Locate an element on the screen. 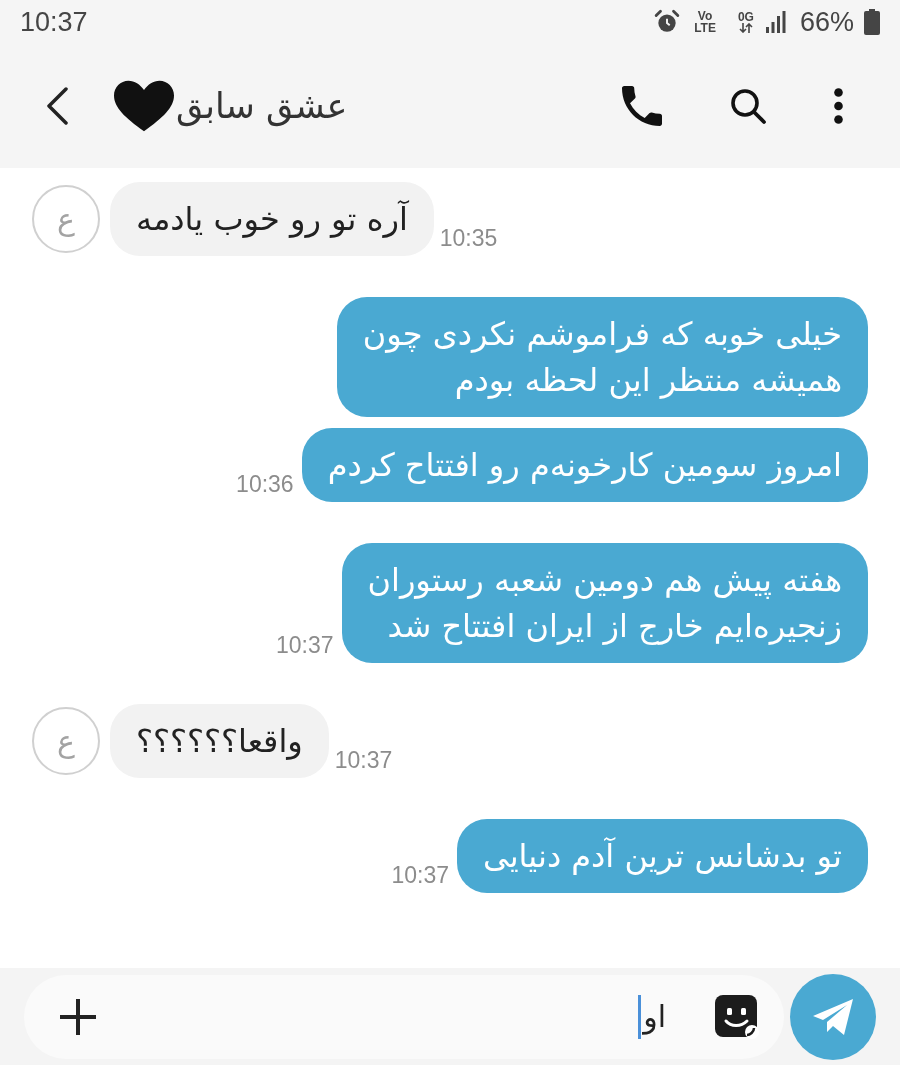 The image size is (900, 1065). paper-plane-icon is located at coordinates (833, 1016).